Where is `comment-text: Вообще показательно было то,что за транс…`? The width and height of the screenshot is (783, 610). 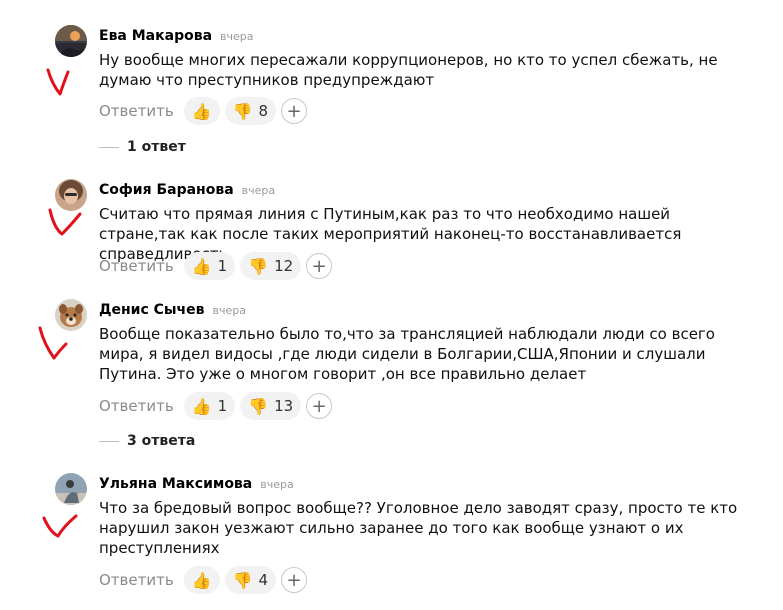
comment-text: Вообще показательно было то,что за транс… is located at coordinates (407, 354).